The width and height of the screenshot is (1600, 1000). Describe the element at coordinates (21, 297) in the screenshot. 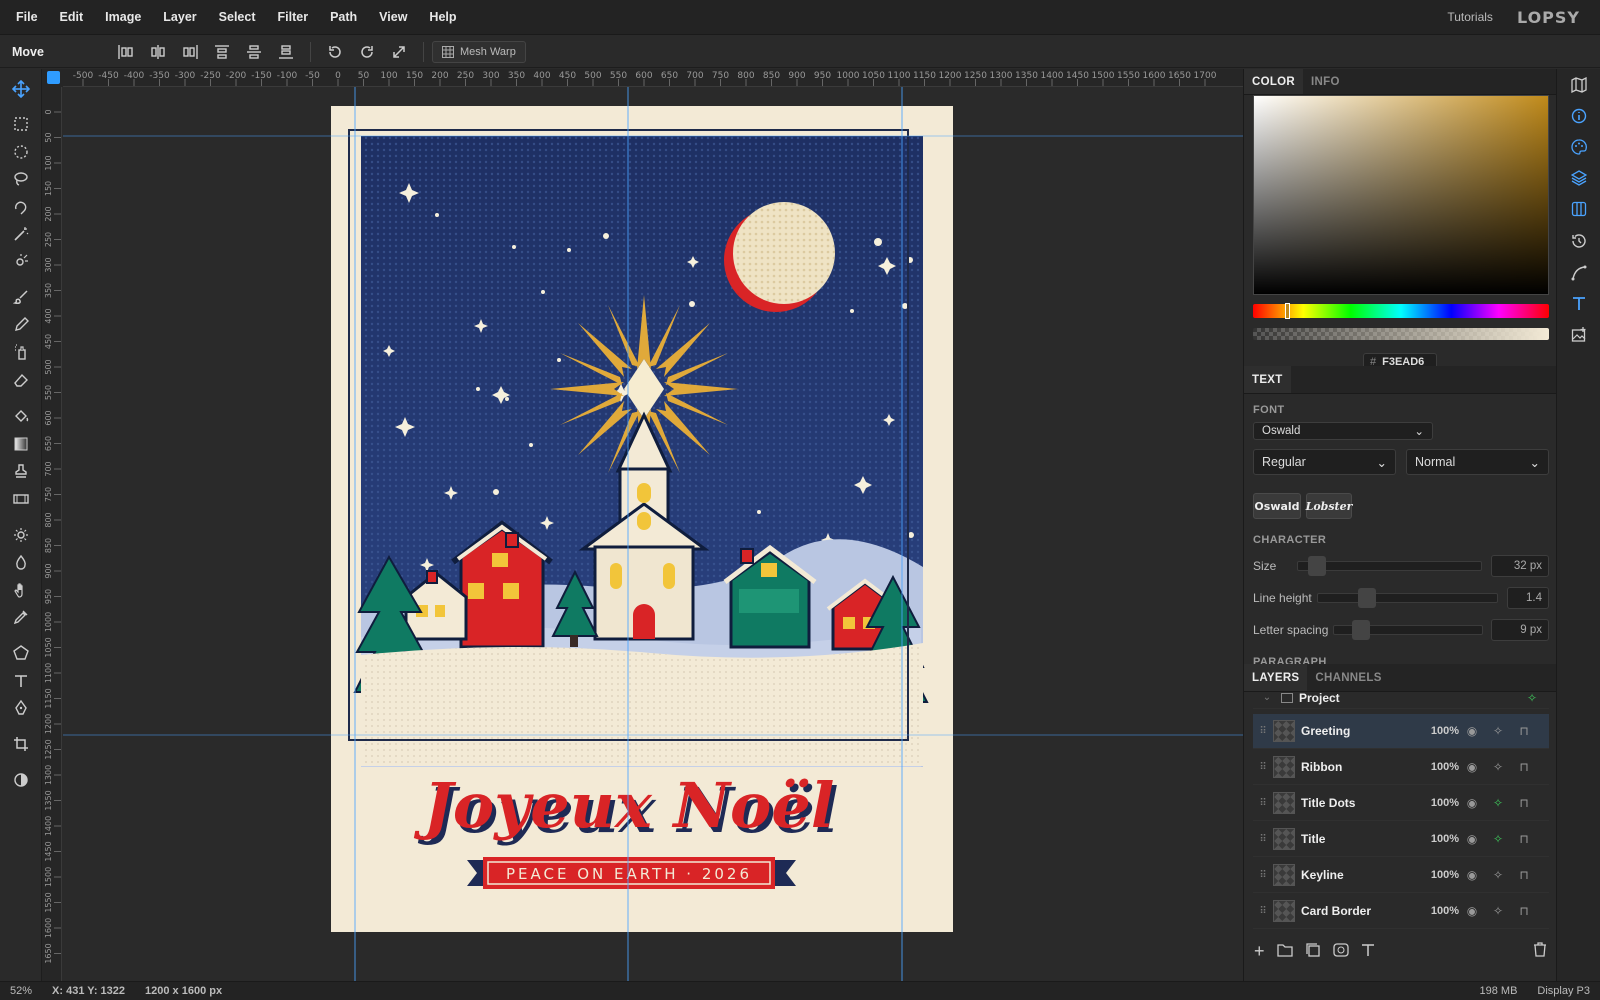

I see `brush-icon` at that location.